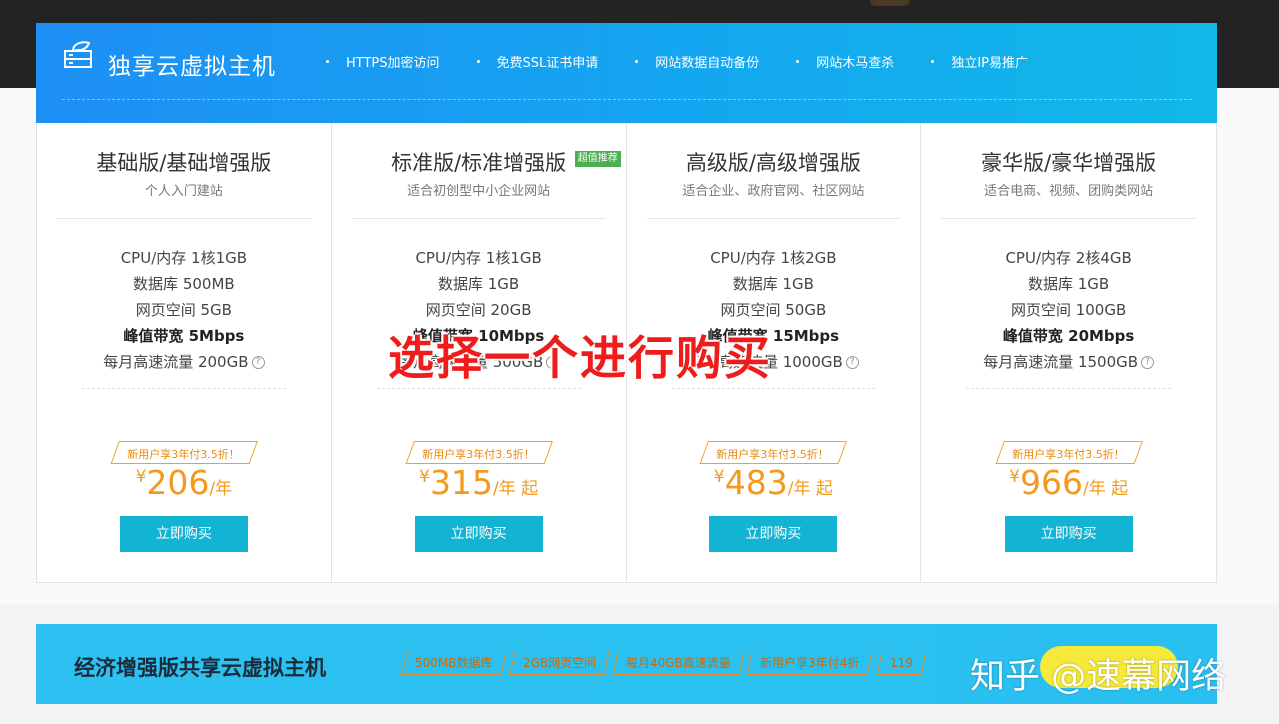  I want to click on economy-tag-text: 新用户享3年付4折, so click(810, 663).